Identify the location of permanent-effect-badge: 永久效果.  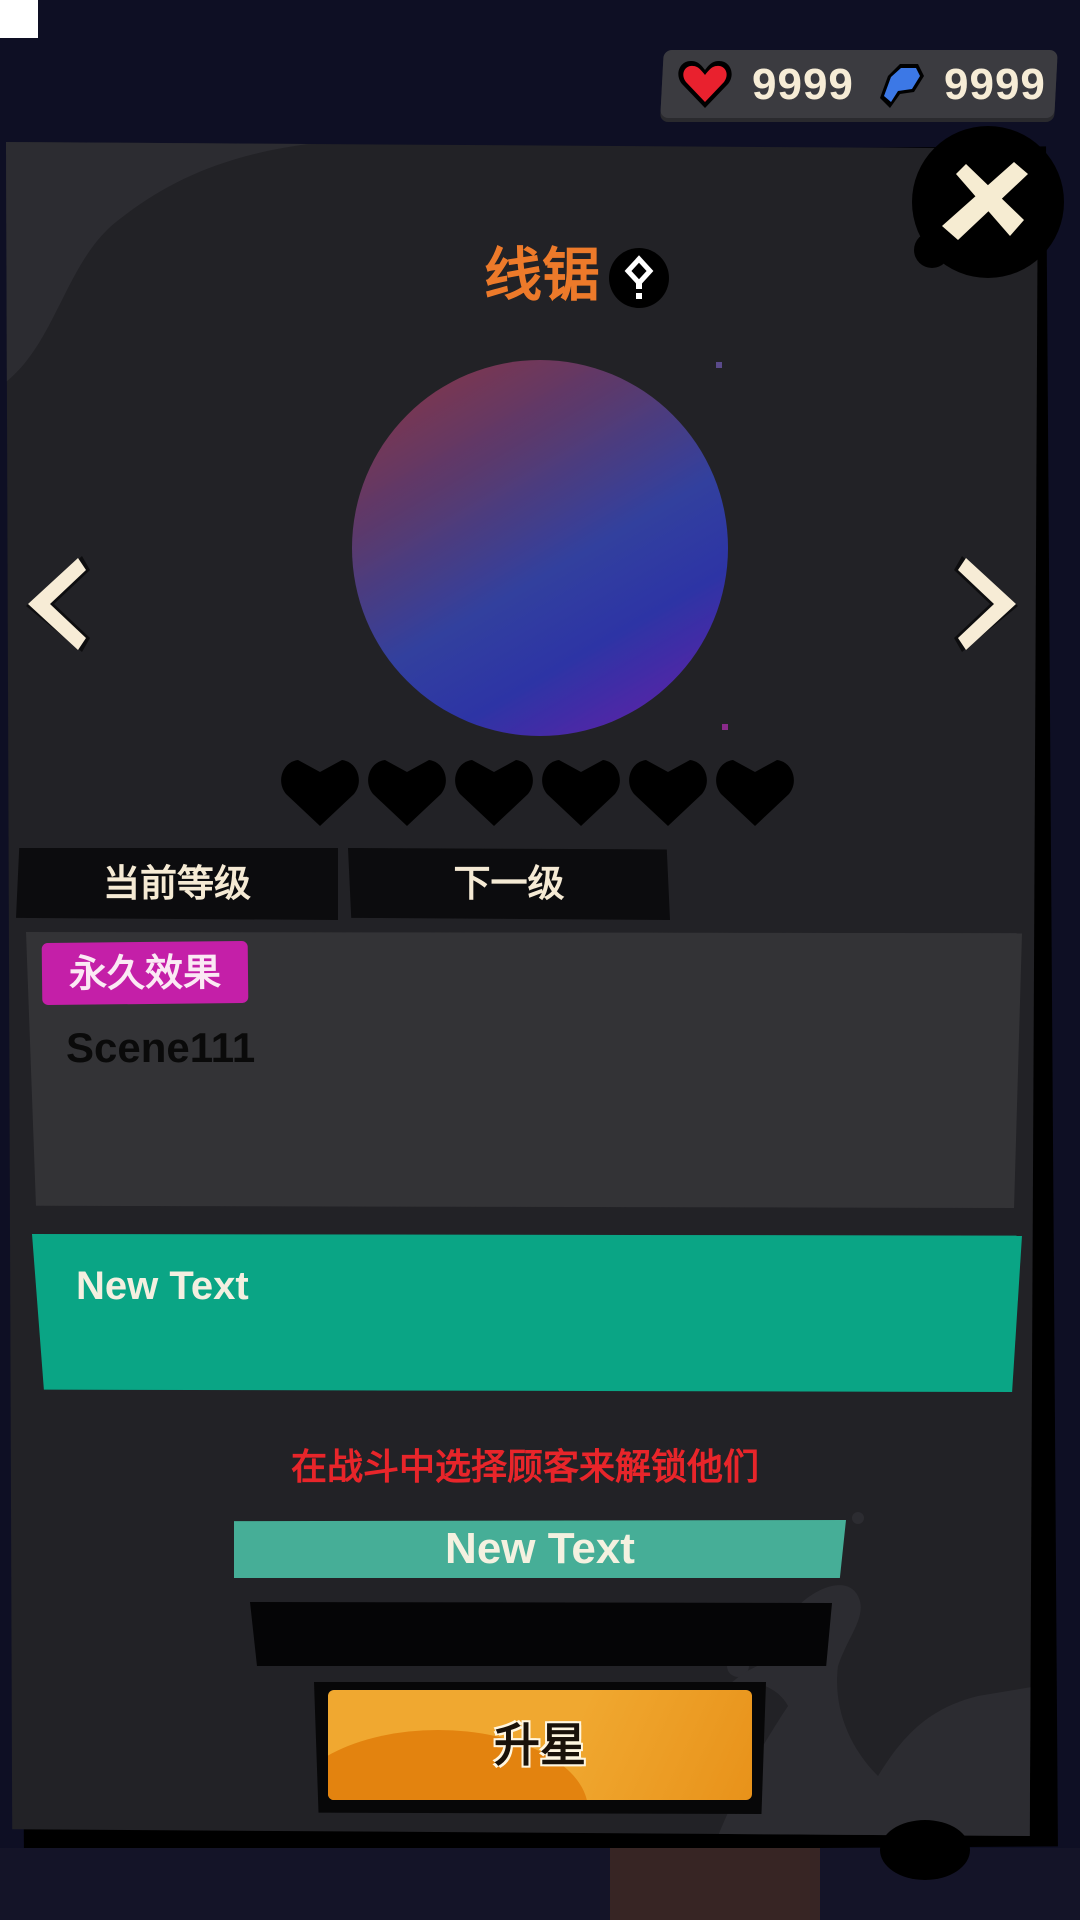
(145, 973).